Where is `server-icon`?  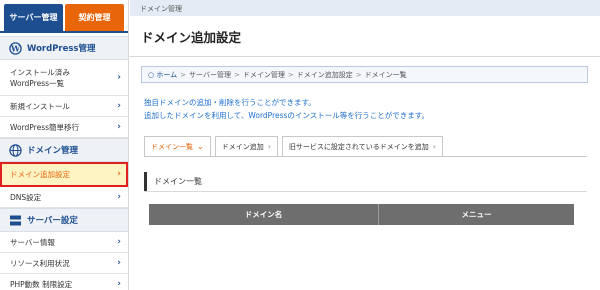
server-icon is located at coordinates (15, 220).